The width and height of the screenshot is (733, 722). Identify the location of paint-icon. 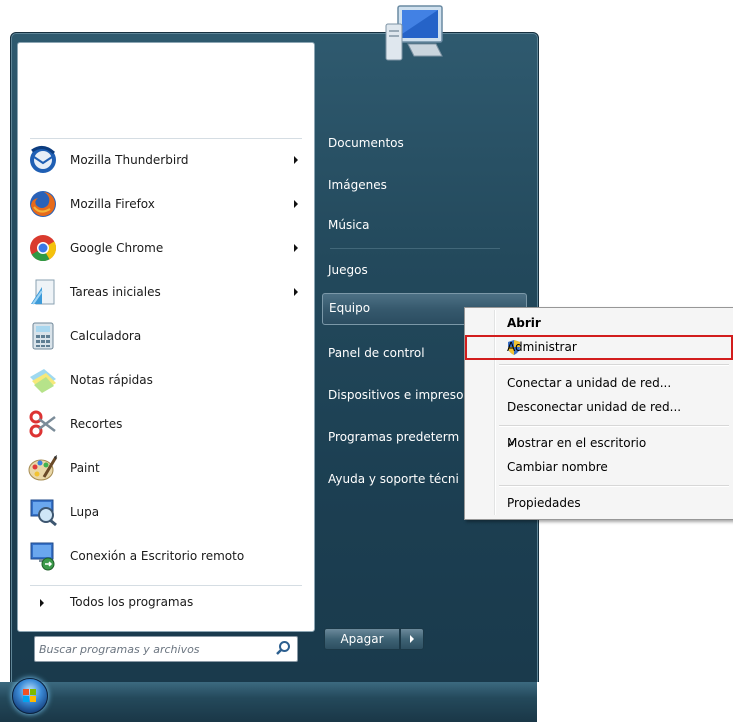
(43, 468).